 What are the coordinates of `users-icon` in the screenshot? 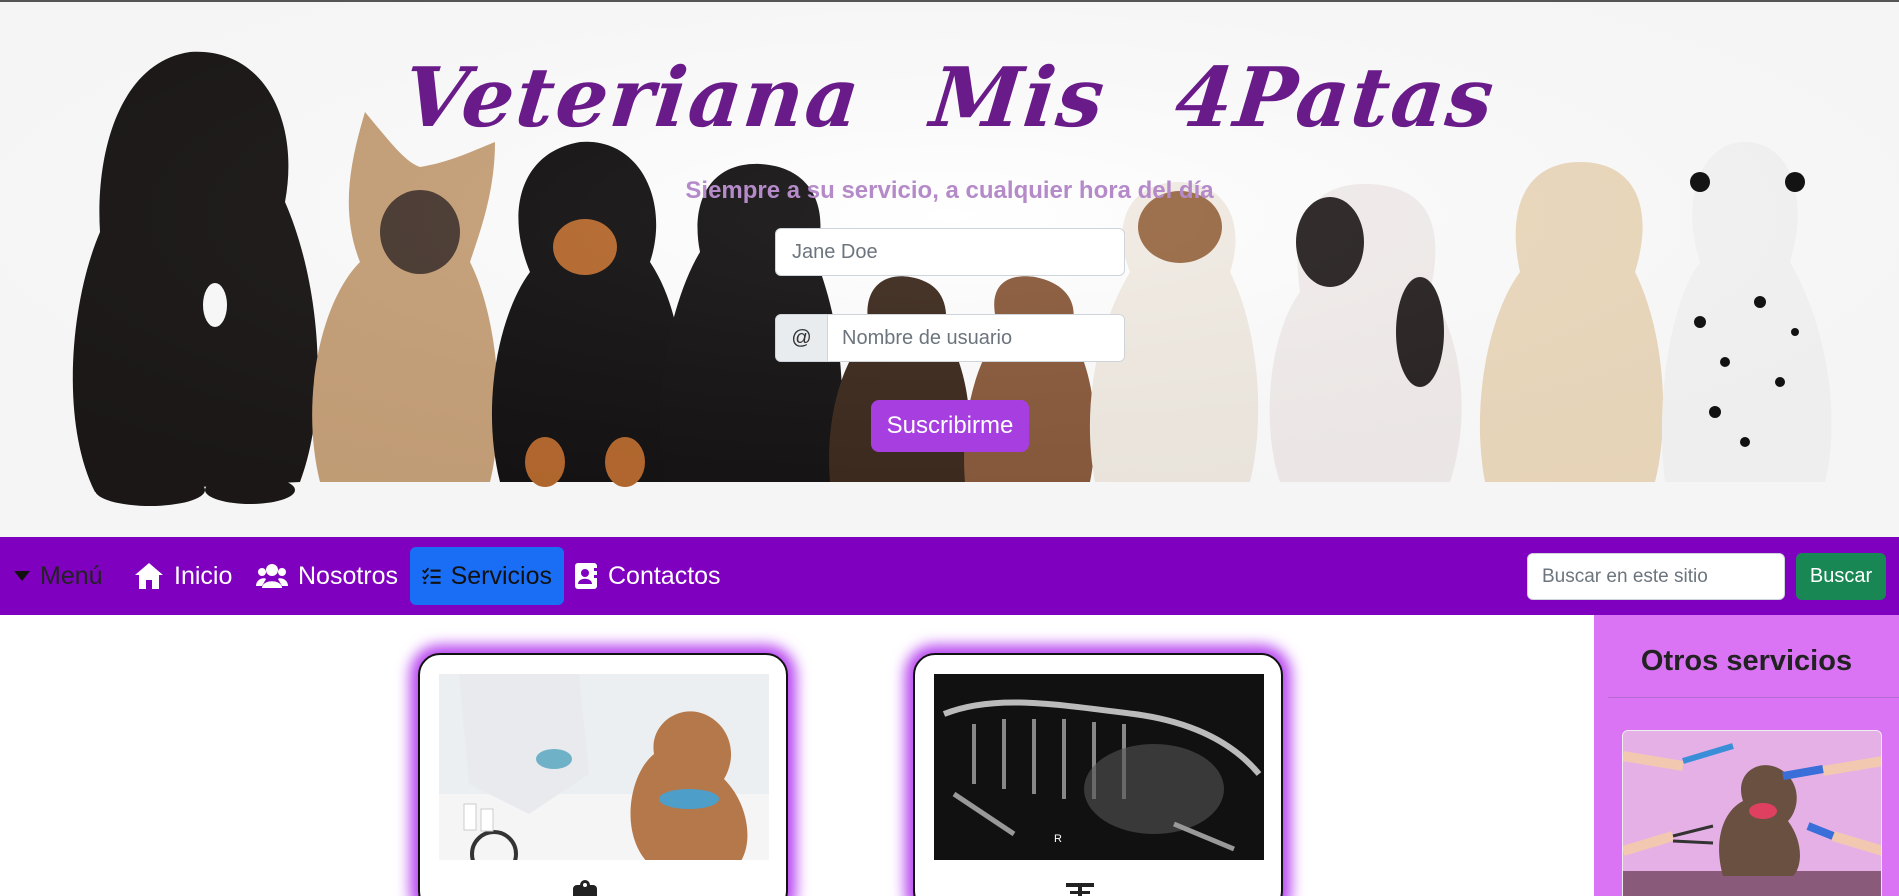 It's located at (272, 576).